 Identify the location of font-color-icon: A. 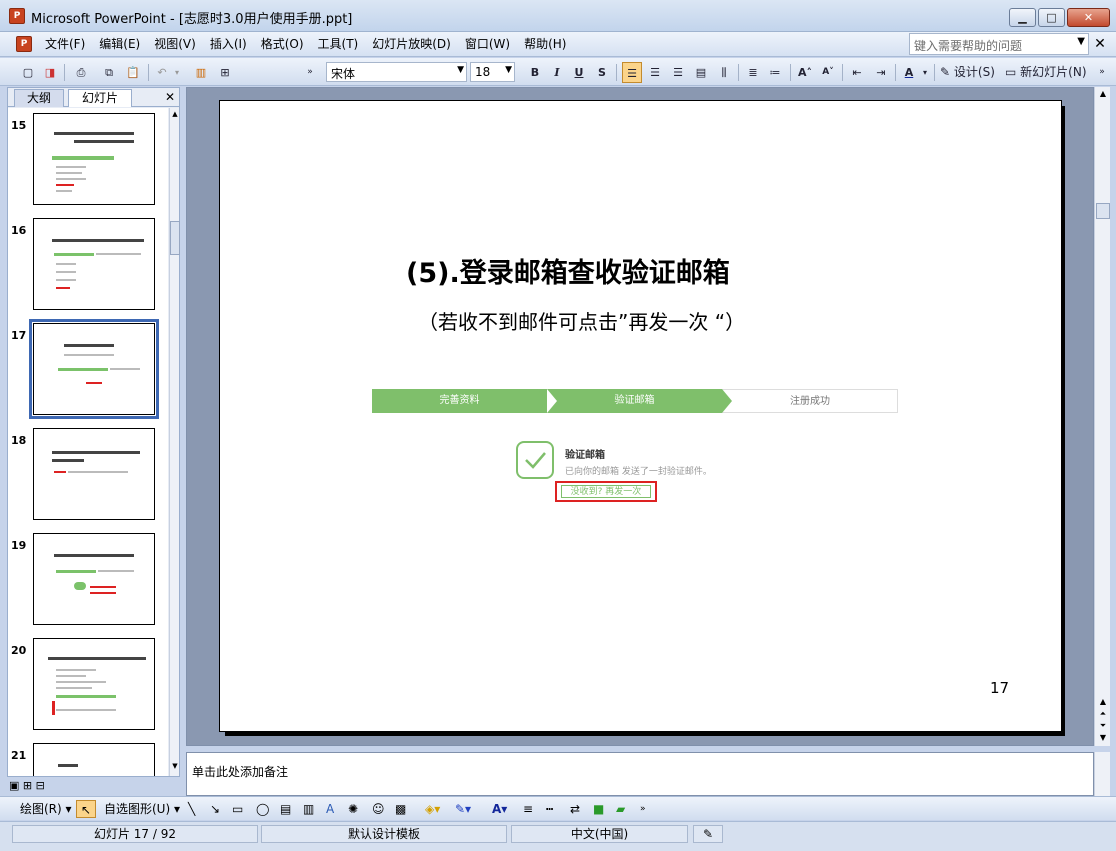
(909, 72).